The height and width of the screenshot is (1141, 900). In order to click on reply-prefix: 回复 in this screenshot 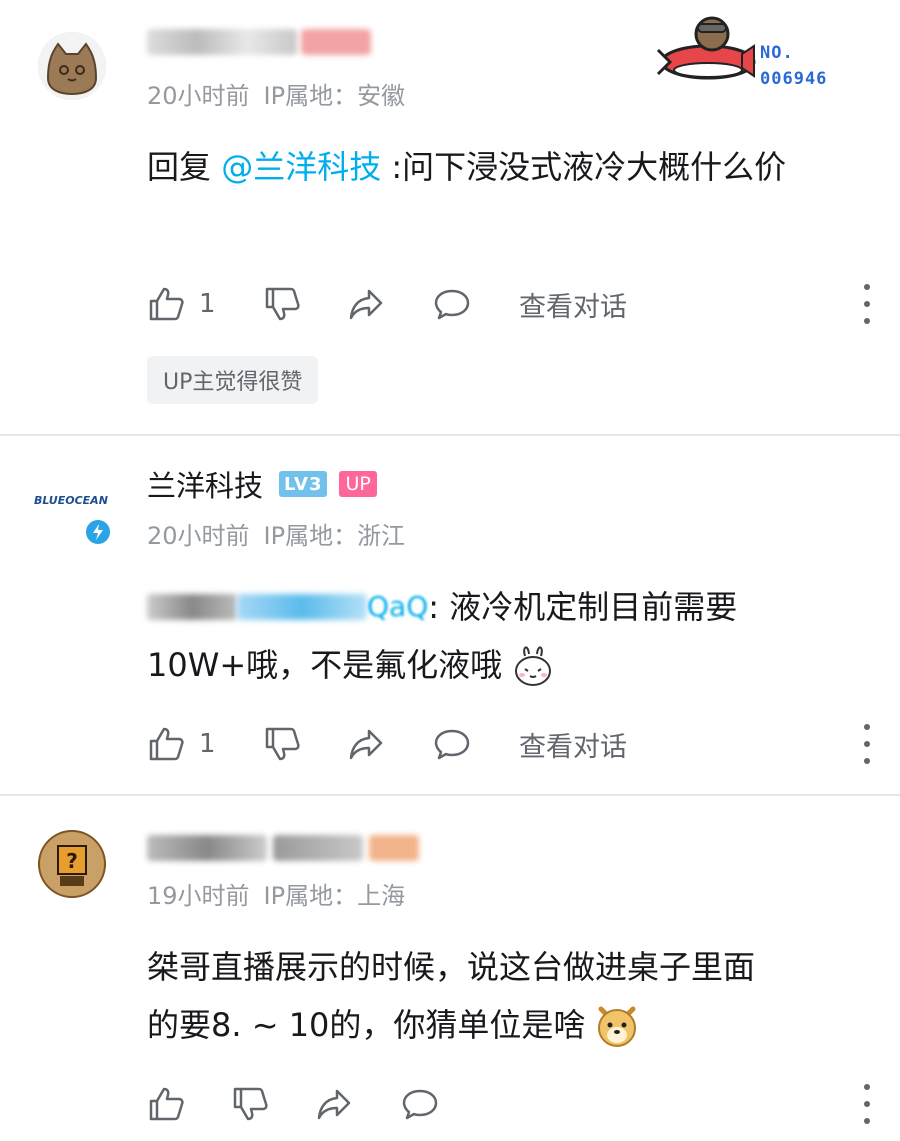, I will do `click(184, 167)`.